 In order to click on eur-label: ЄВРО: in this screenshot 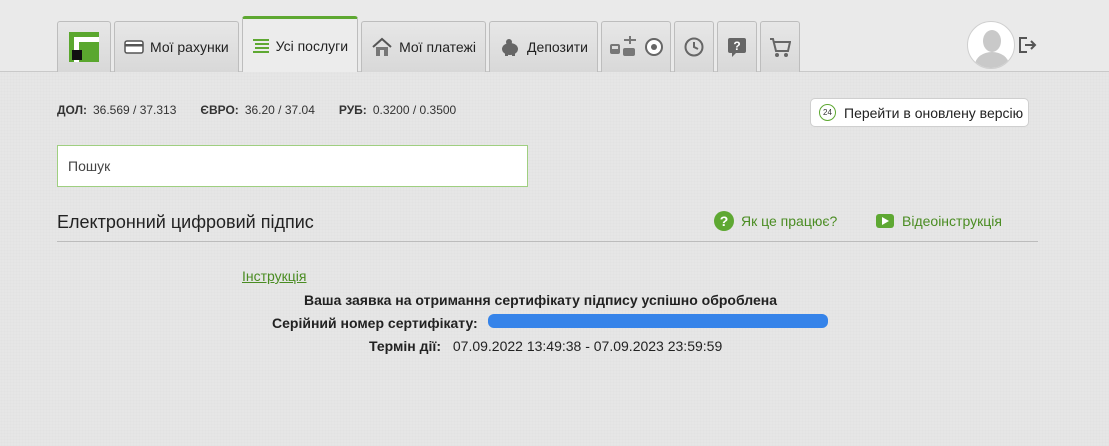, I will do `click(219, 110)`.